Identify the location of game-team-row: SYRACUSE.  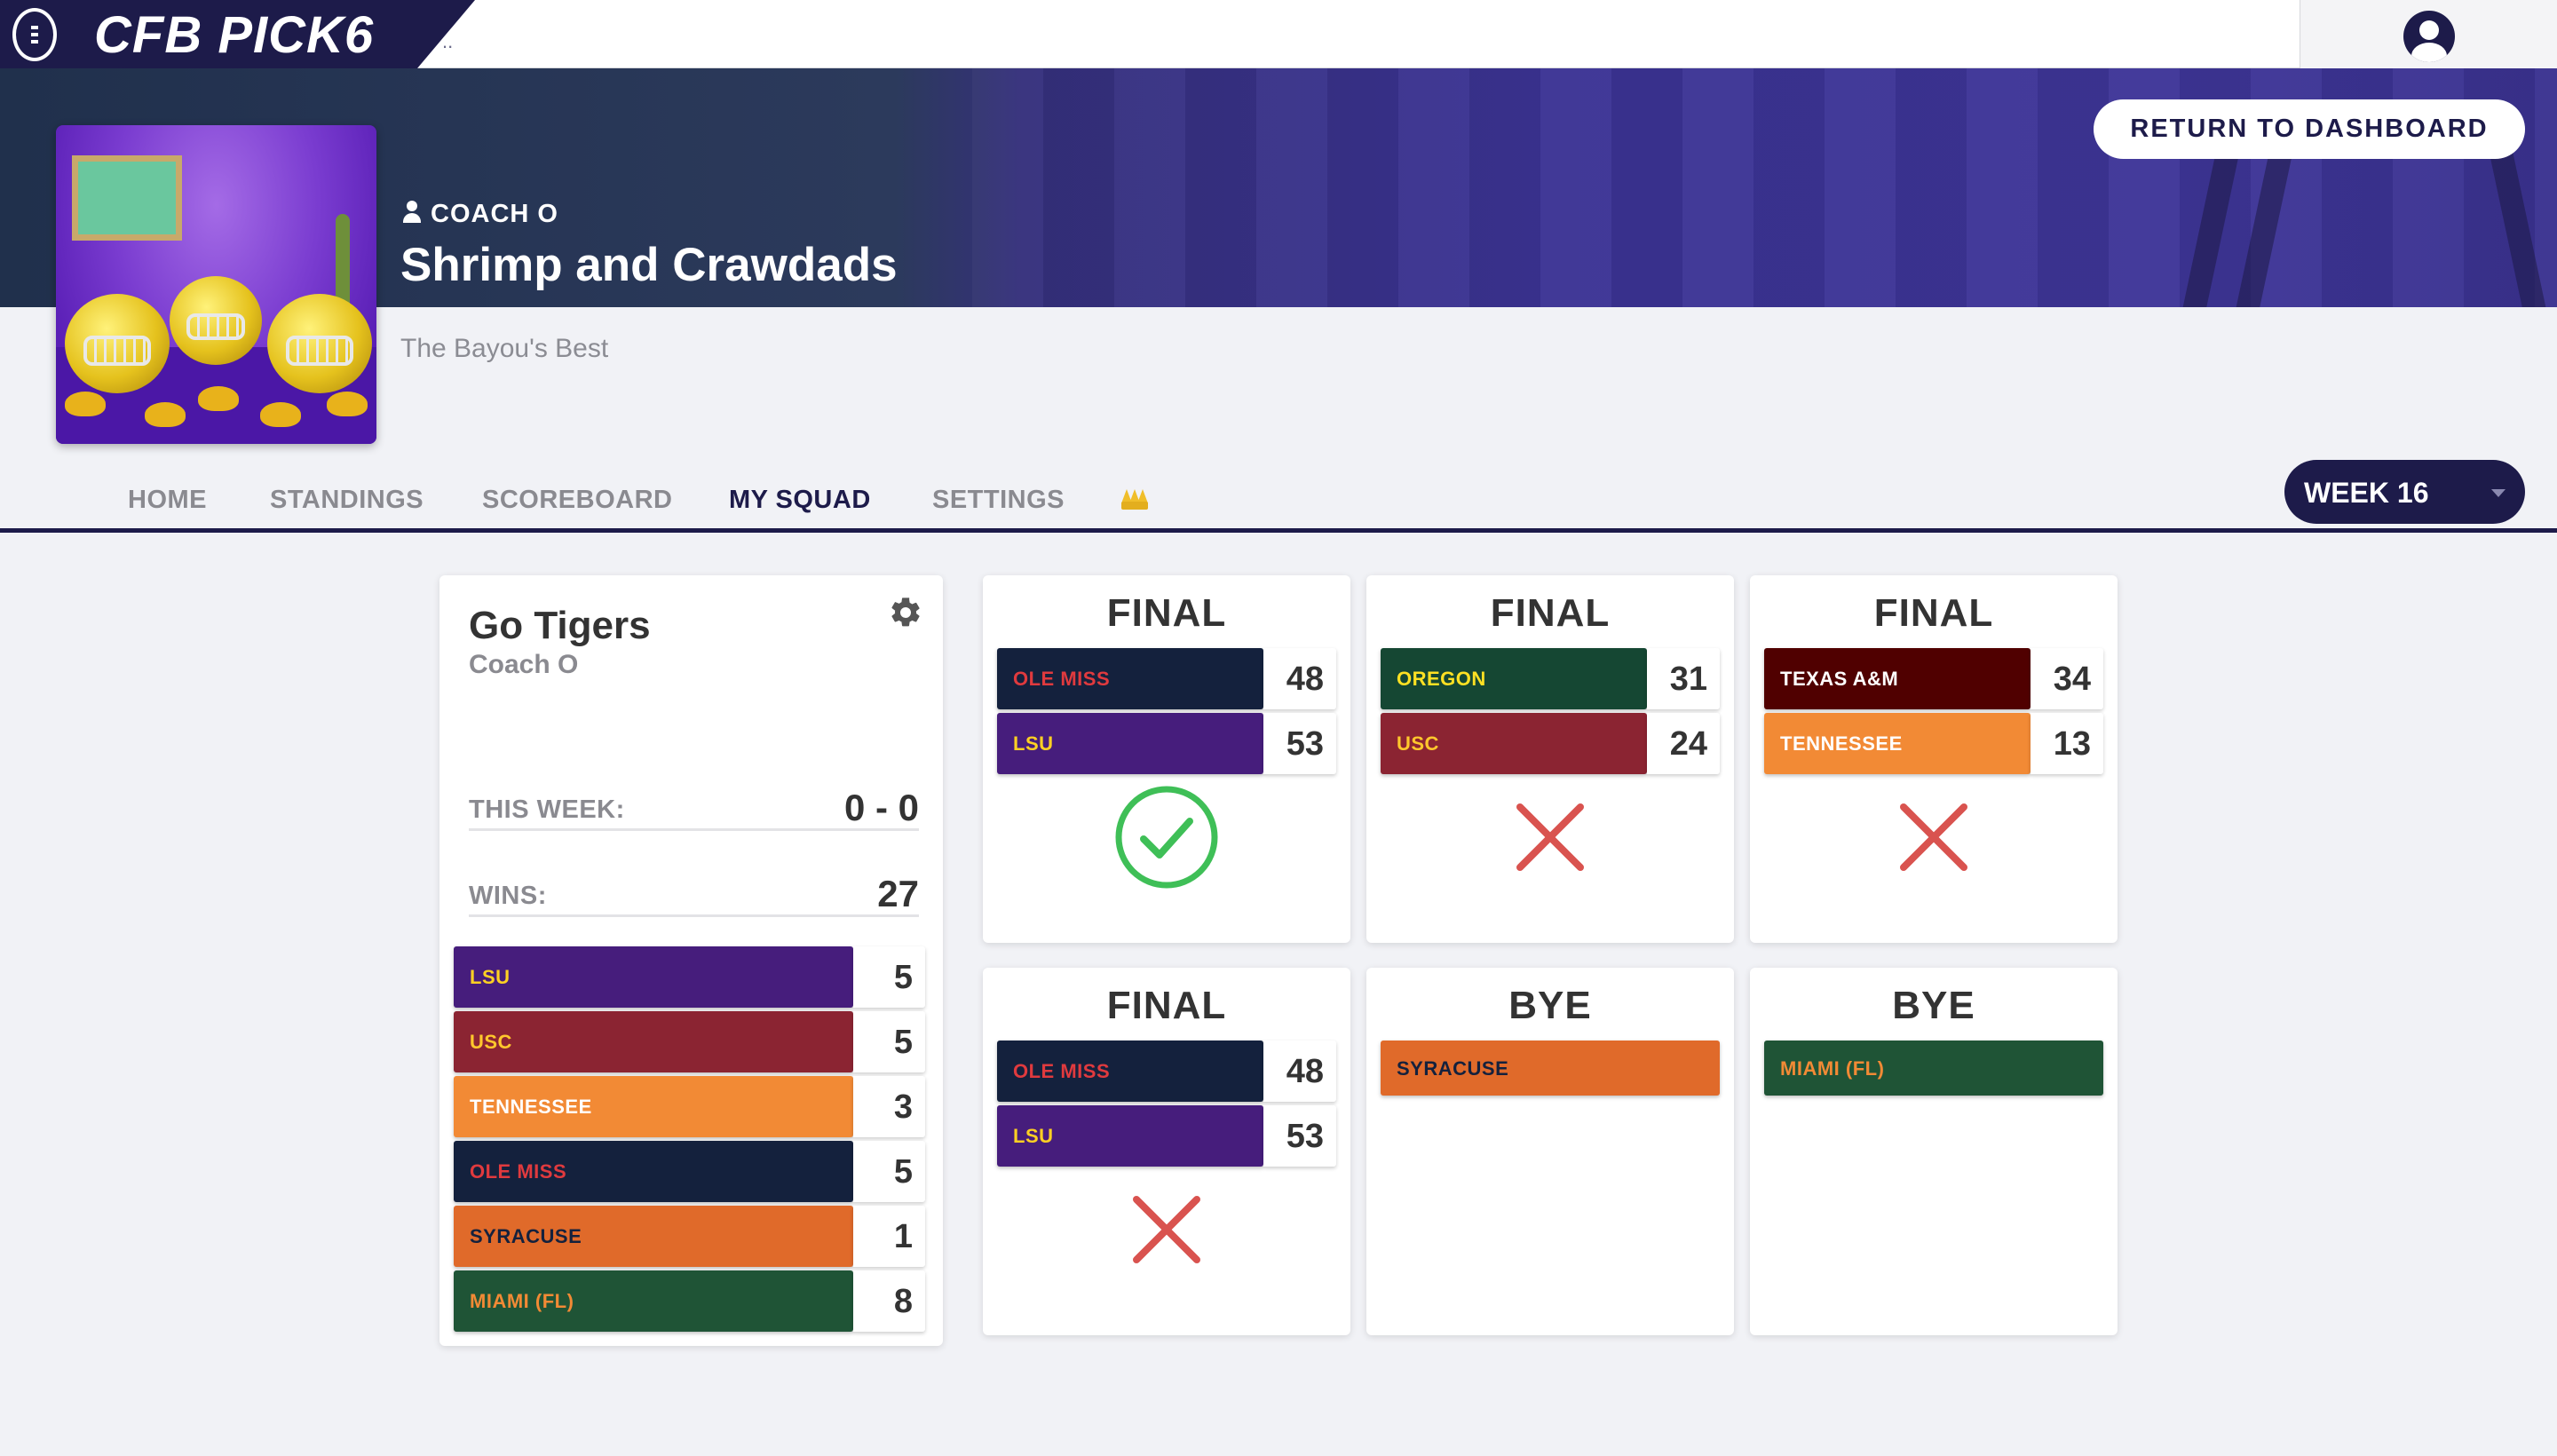
(1550, 1071).